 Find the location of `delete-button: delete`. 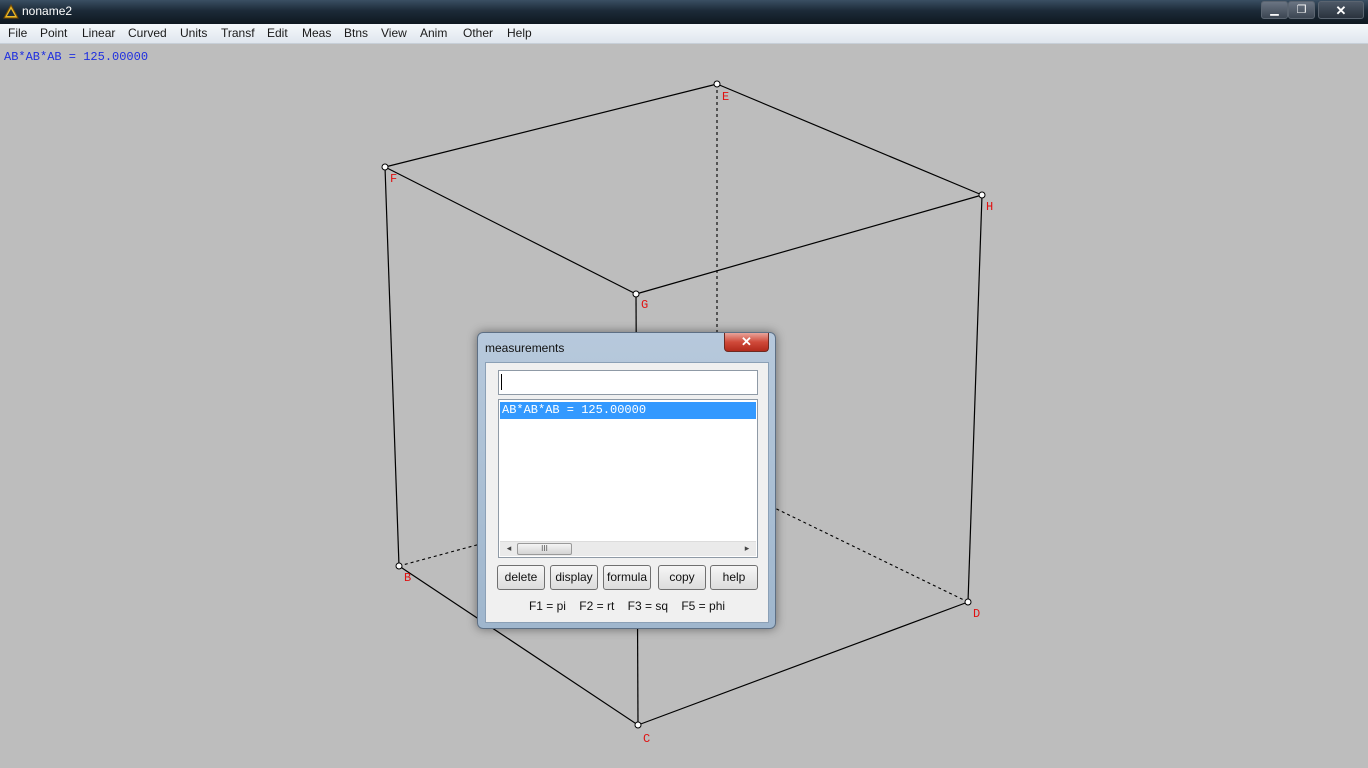

delete-button: delete is located at coordinates (521, 577).